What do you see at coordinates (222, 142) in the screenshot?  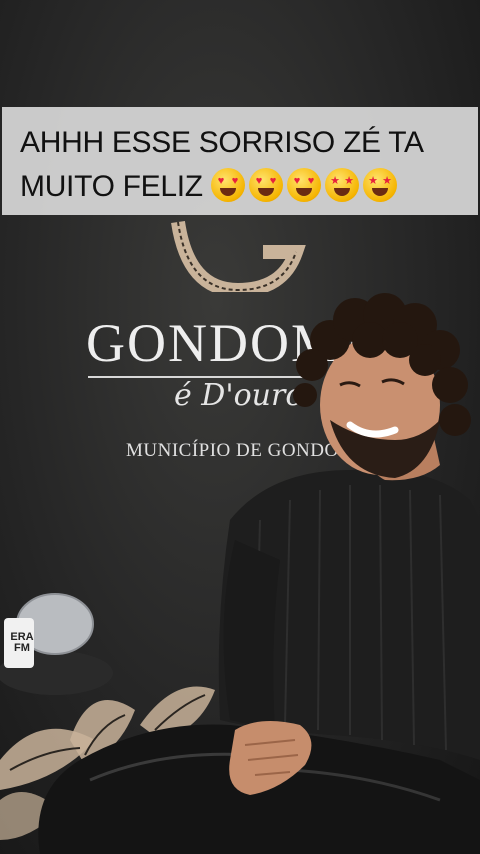 I see `caption-line-1: AHHH ESSE SORRISO ZÉ TA` at bounding box center [222, 142].